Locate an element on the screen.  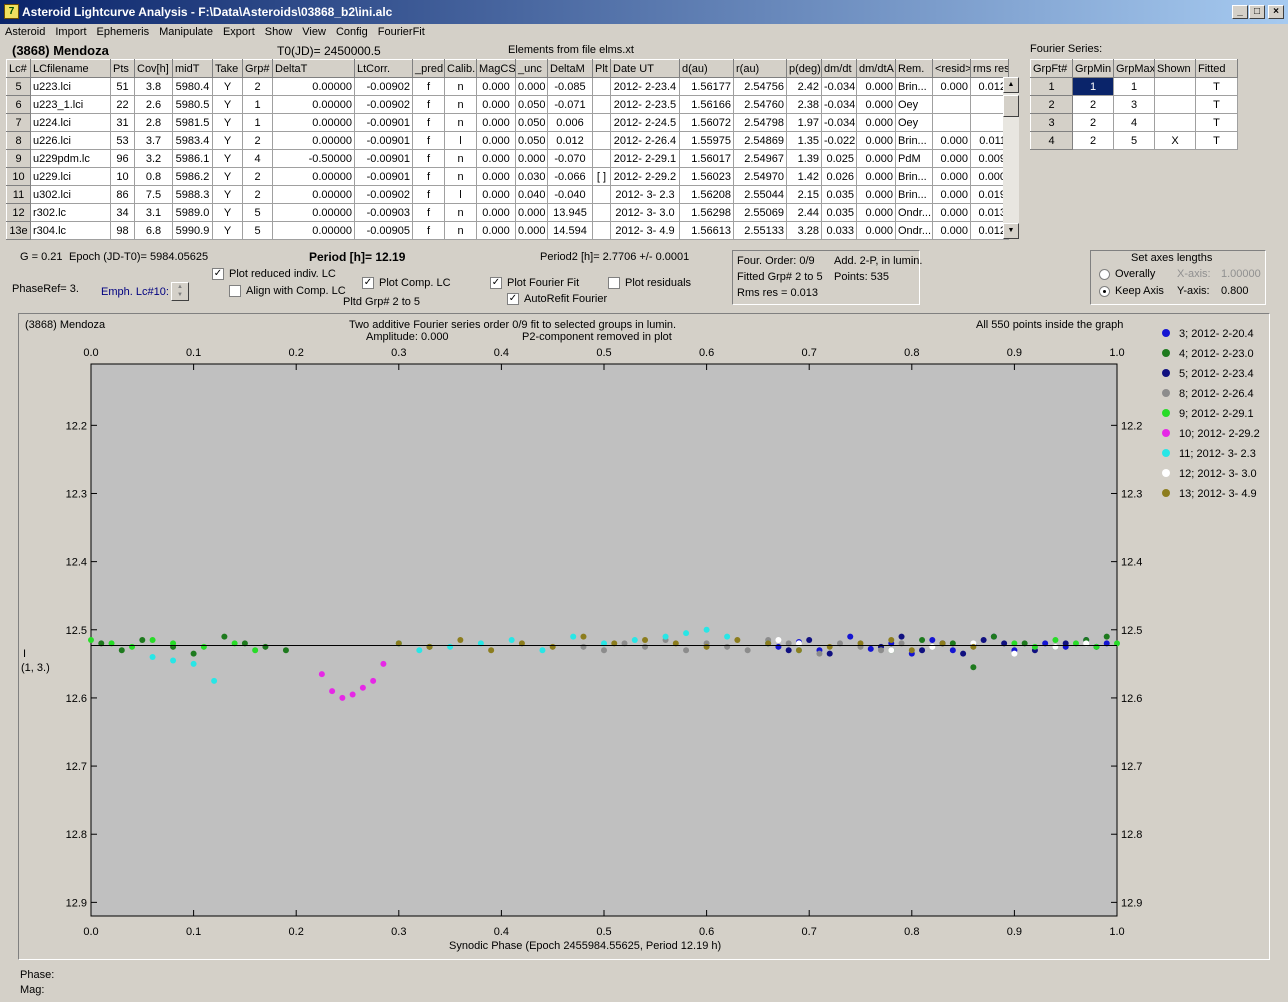
column-header: LCfilename is located at coordinates (70, 68).